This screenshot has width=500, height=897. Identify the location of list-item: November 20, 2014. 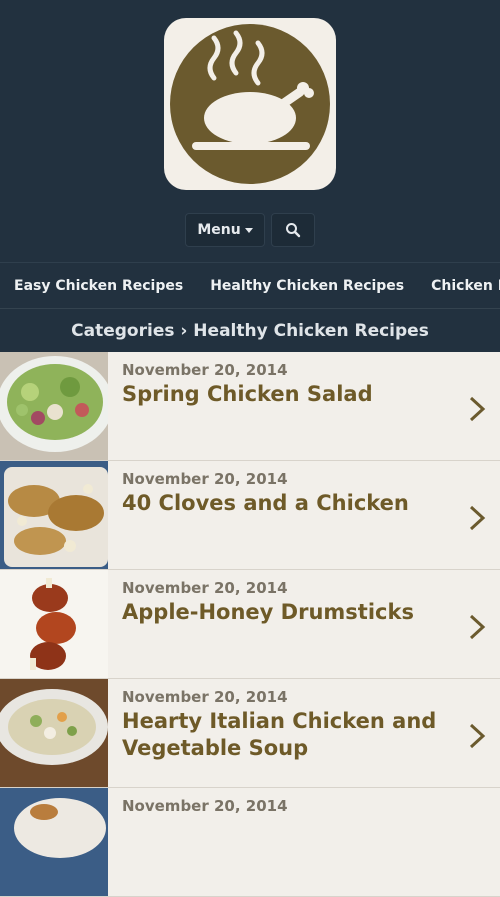
(250, 842).